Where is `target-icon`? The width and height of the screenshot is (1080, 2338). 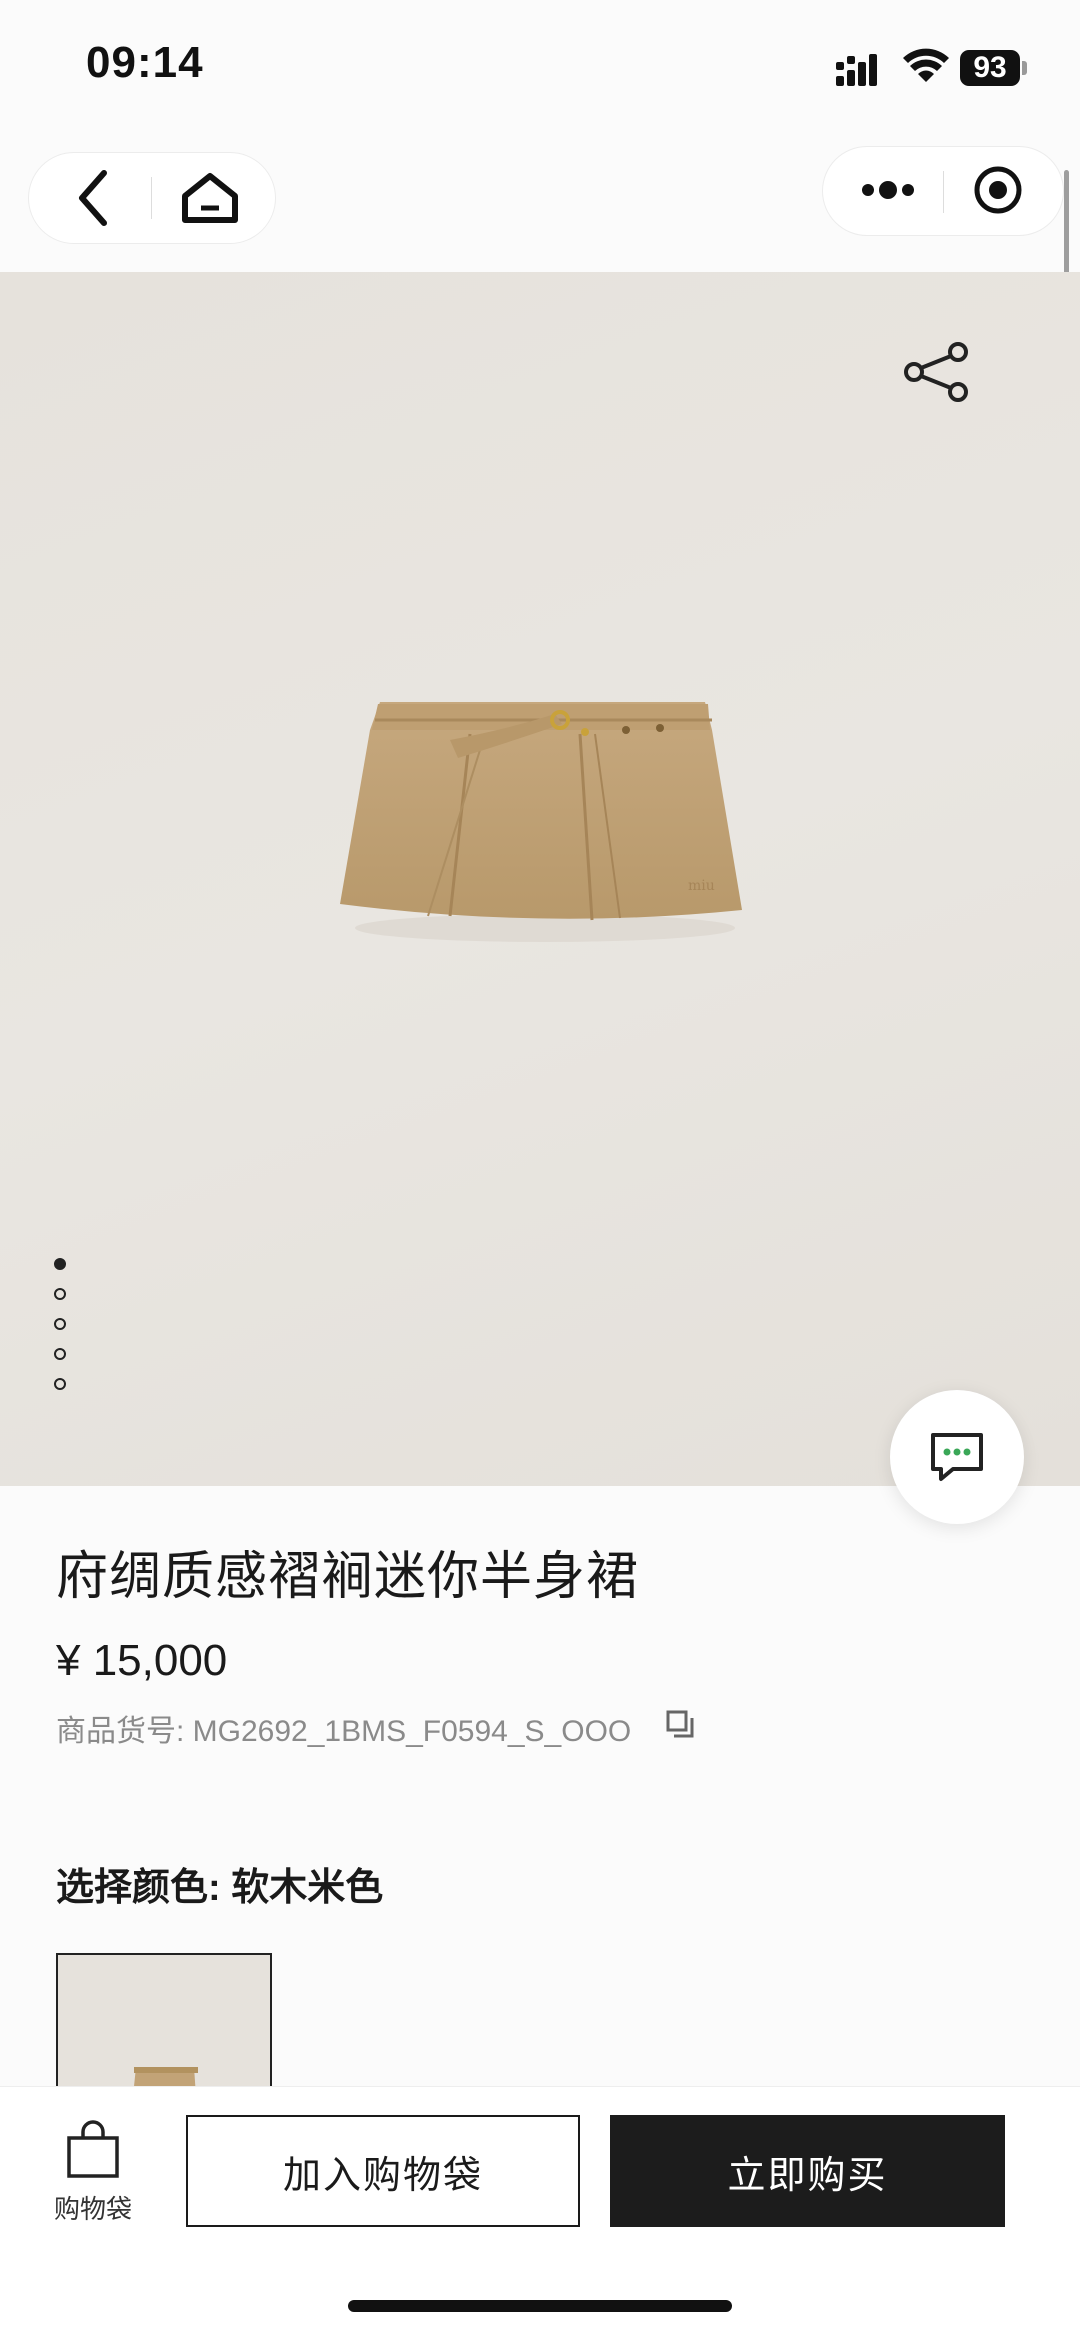 target-icon is located at coordinates (998, 190).